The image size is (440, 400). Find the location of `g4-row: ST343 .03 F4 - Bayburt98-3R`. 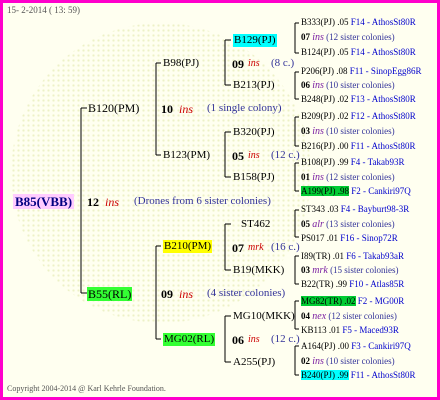

g4-row: ST343 .03 F4 - Bayburt98-3R is located at coordinates (355, 209).